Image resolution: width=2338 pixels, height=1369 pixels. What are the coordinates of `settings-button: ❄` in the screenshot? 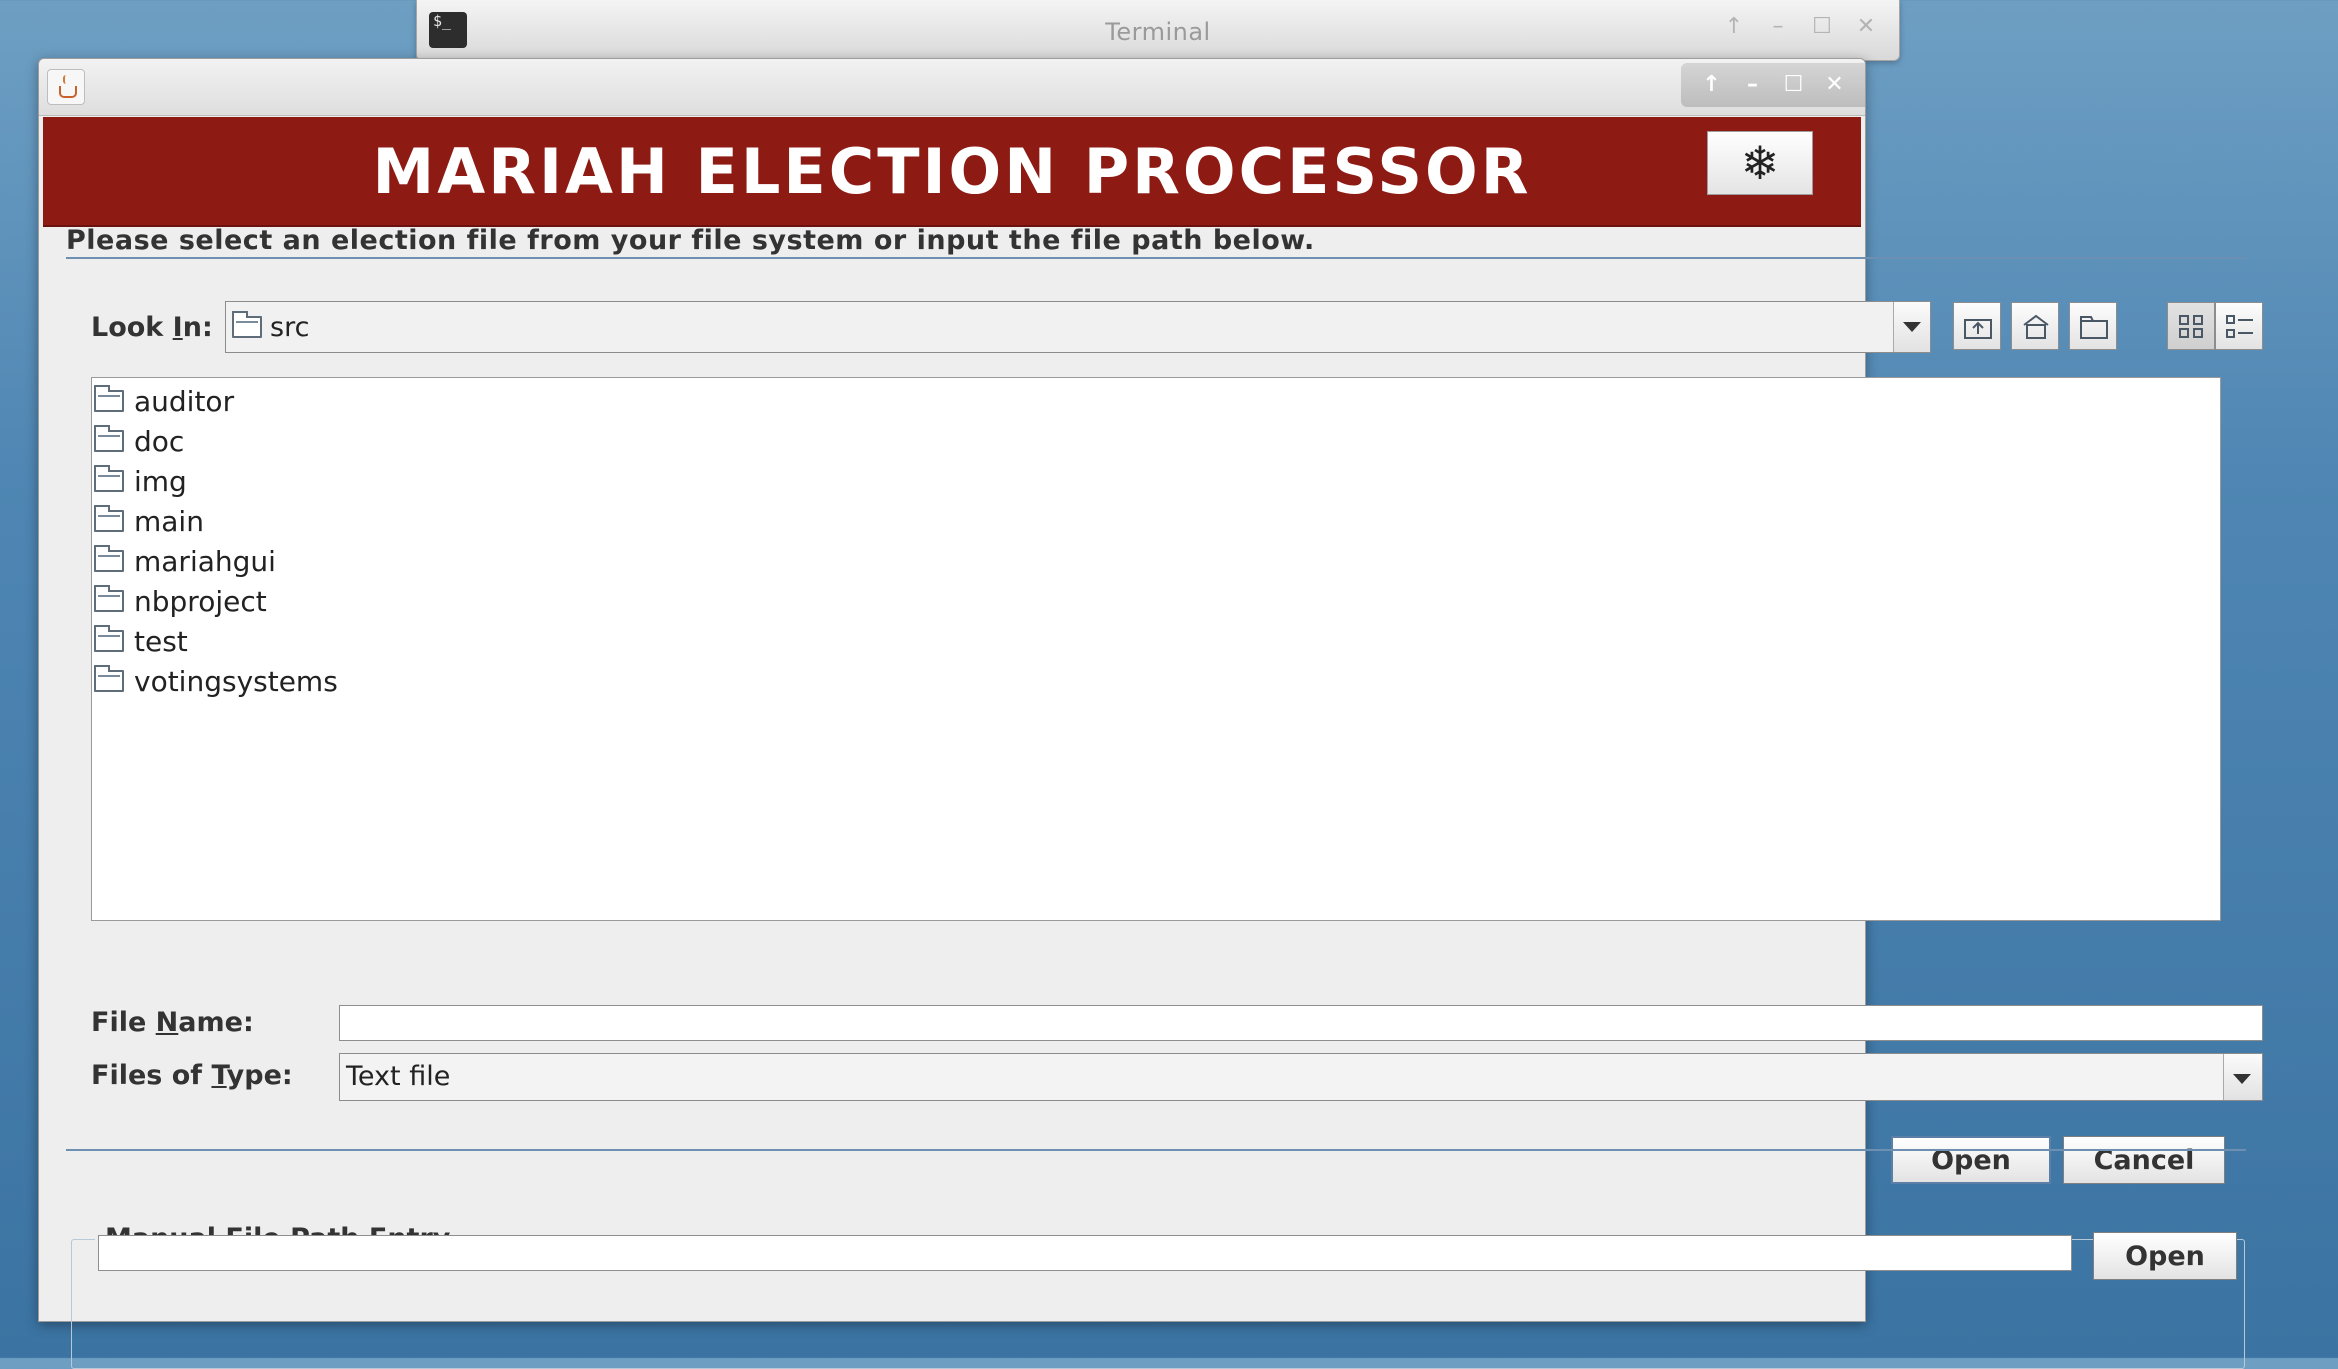 It's located at (1760, 163).